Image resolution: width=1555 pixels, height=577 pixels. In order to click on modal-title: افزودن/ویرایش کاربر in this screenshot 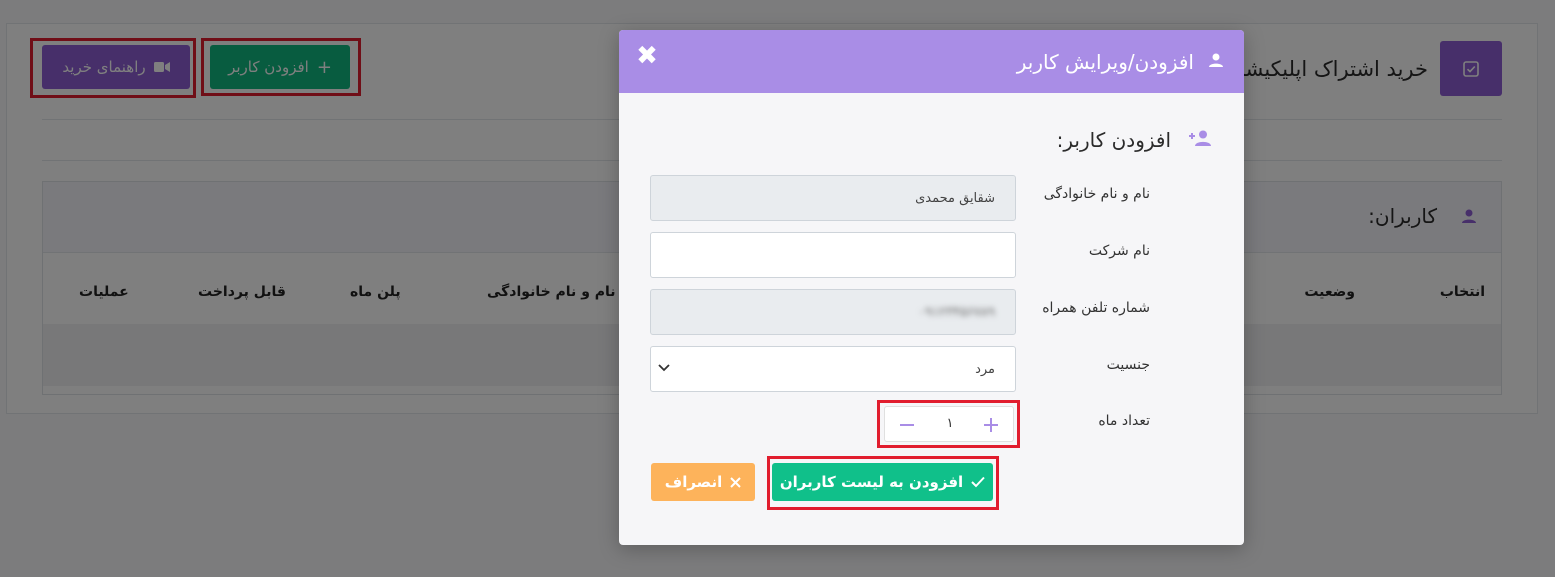, I will do `click(1105, 62)`.